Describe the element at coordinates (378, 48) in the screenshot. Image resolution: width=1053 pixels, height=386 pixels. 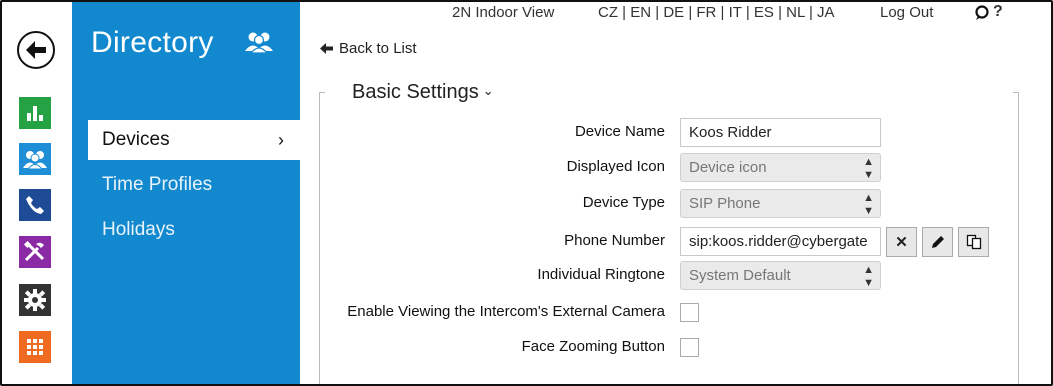
I see `back-to-list-label: Back to List` at that location.